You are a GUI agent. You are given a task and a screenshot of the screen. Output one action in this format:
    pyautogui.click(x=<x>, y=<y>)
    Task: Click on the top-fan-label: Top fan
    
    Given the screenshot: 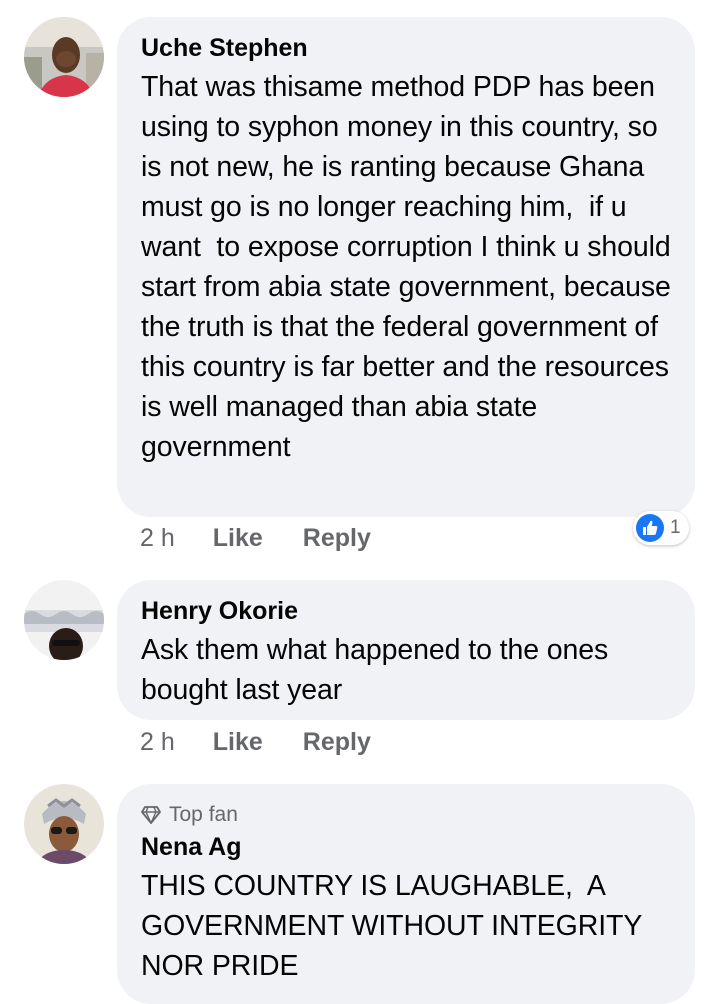 What is the action you would take?
    pyautogui.click(x=203, y=814)
    